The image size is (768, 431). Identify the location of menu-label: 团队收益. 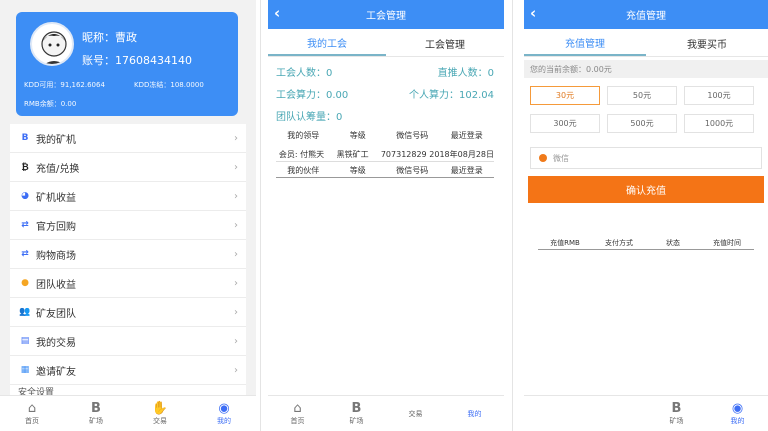
(56, 285).